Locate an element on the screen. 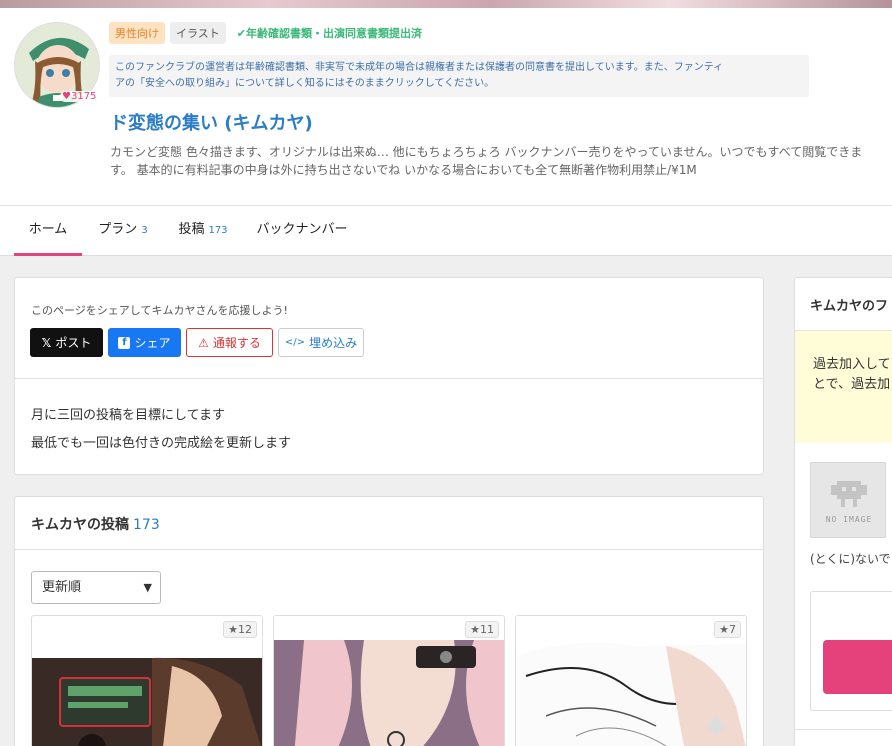  facebook-share-button: f シェア is located at coordinates (144, 342).